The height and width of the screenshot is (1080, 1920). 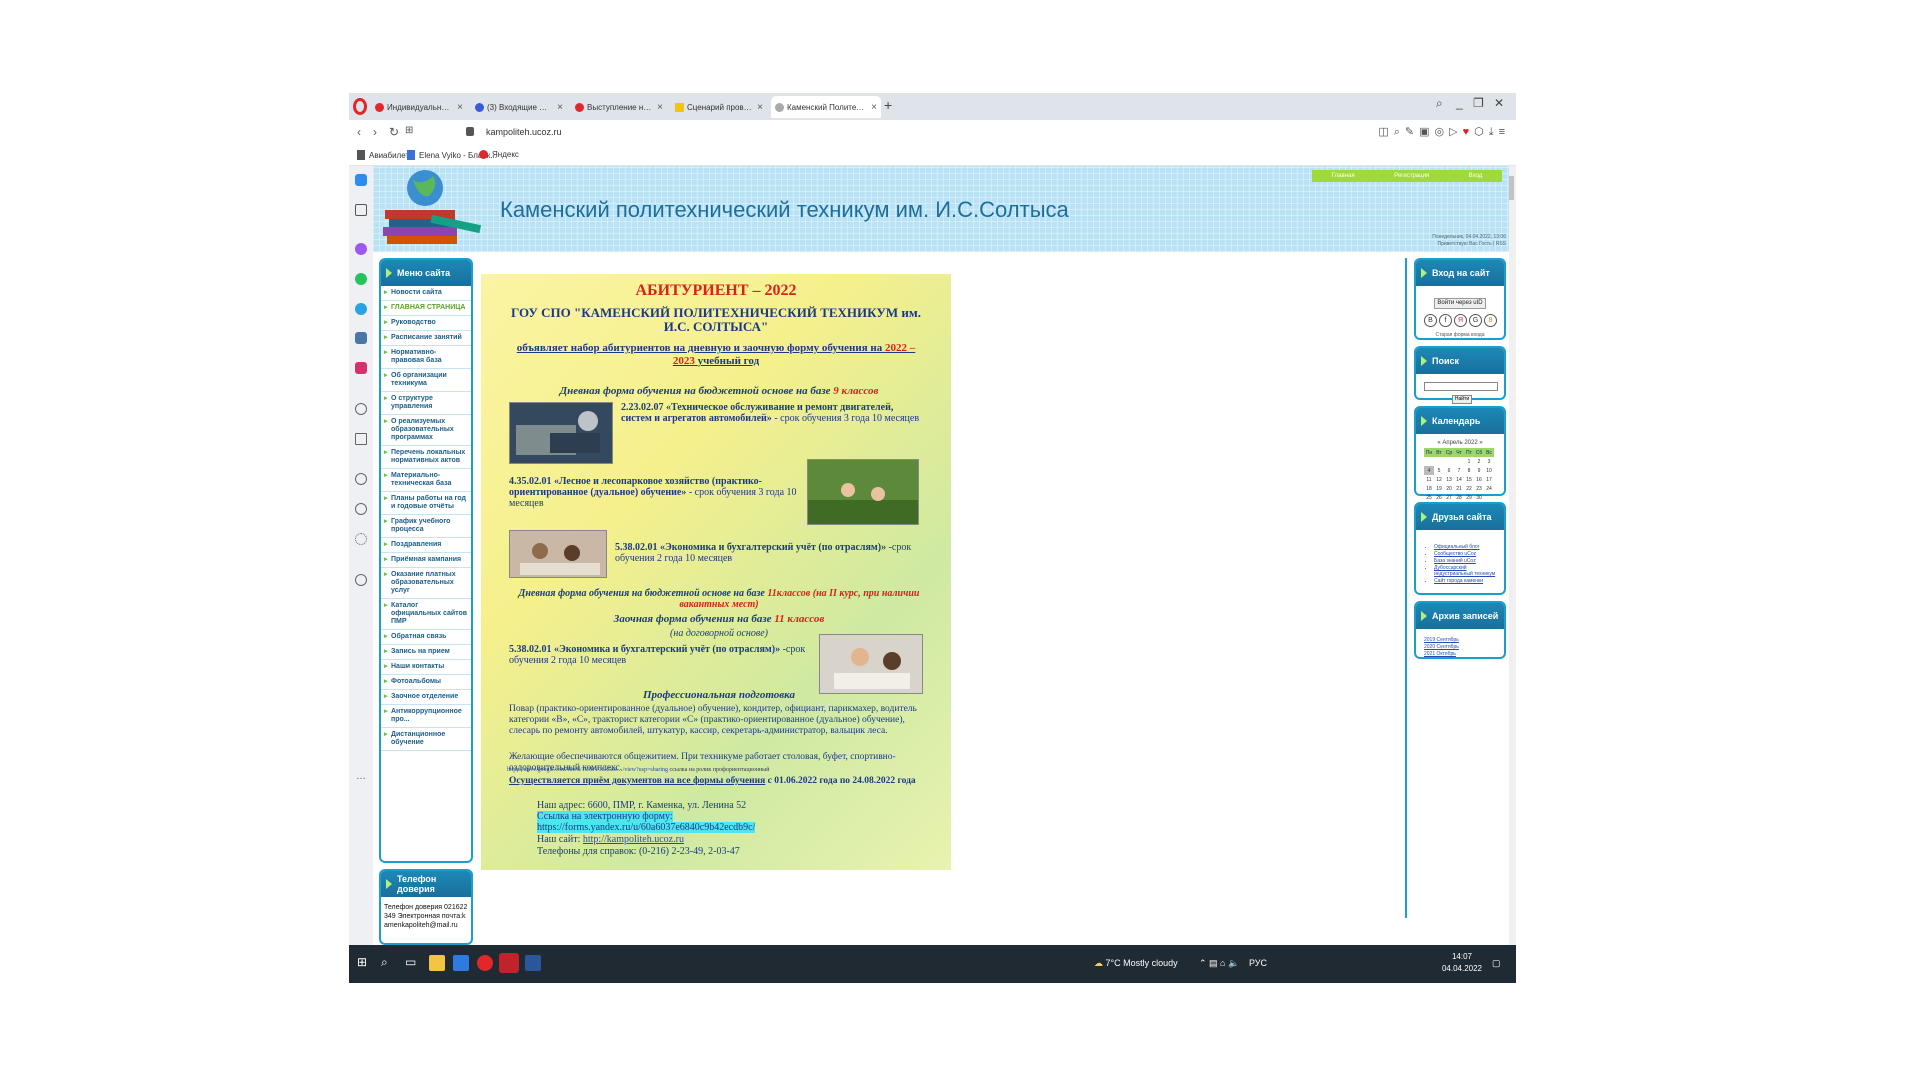 What do you see at coordinates (1479, 470) in the screenshot?
I see `calendar-day: 9` at bounding box center [1479, 470].